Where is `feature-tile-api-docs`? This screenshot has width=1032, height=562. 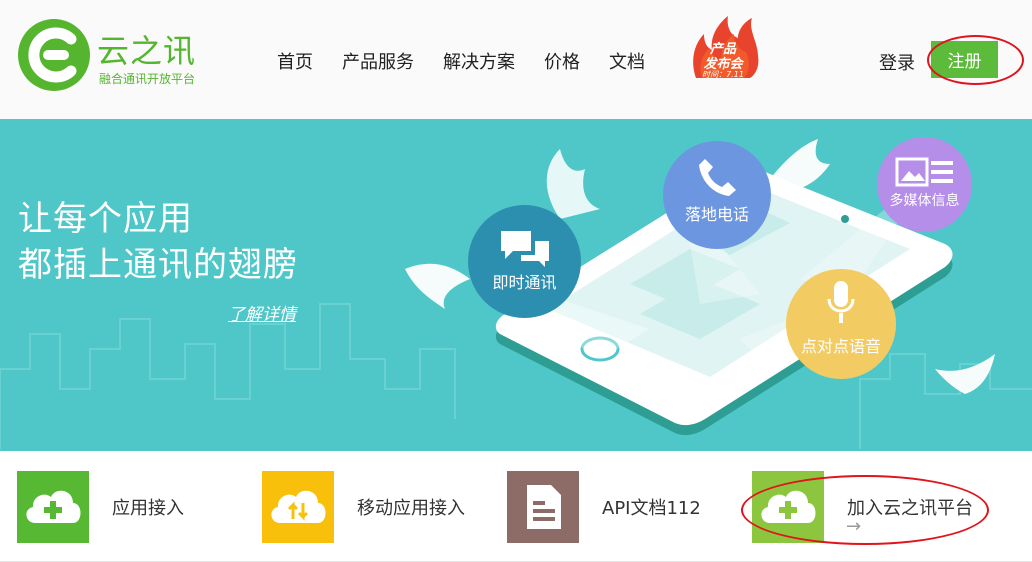 feature-tile-api-docs is located at coordinates (543, 507).